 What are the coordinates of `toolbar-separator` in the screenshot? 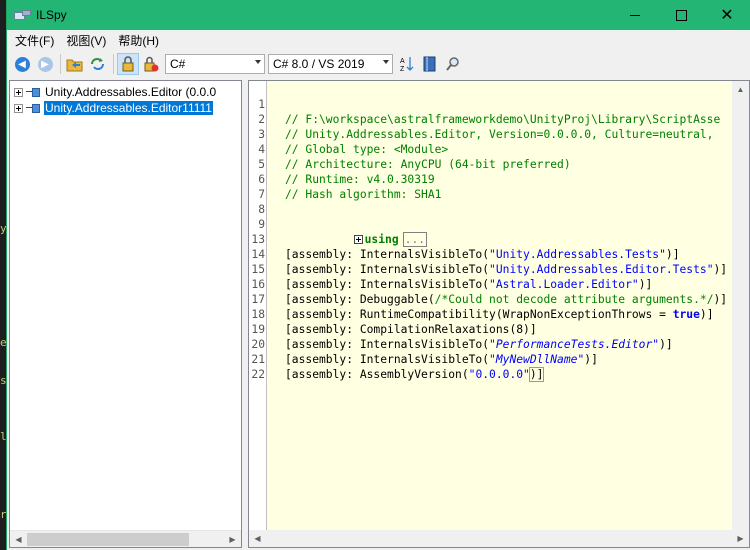 It's located at (113, 64).